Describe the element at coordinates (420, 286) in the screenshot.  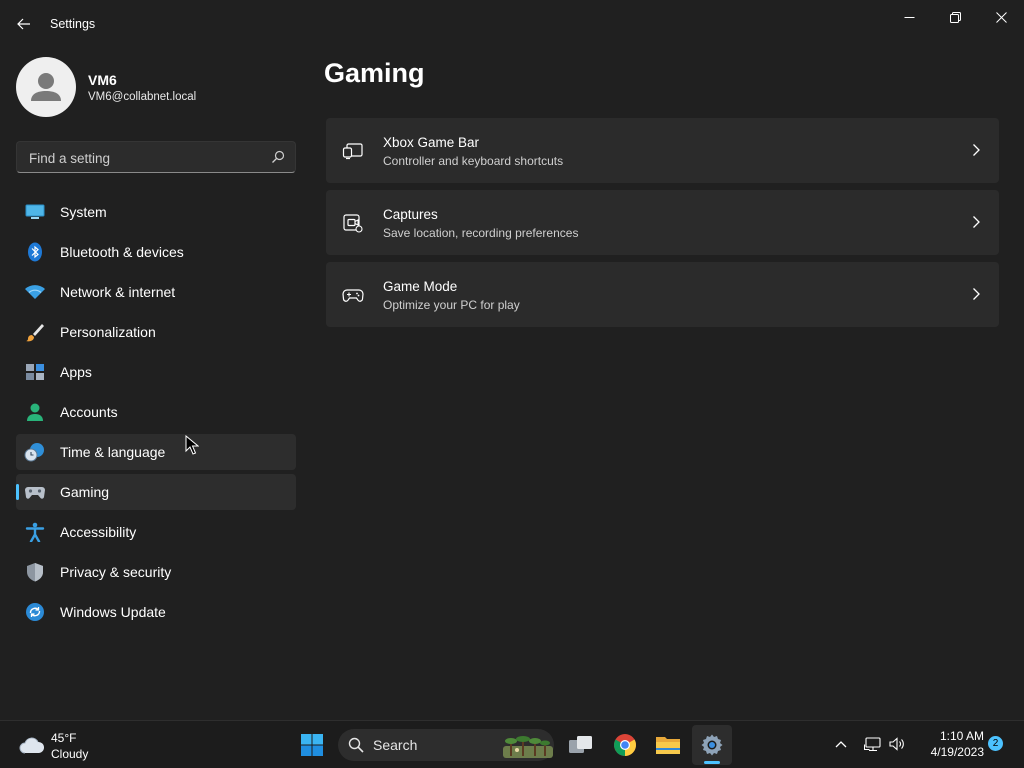
I see `card-title: Game Mode` at that location.